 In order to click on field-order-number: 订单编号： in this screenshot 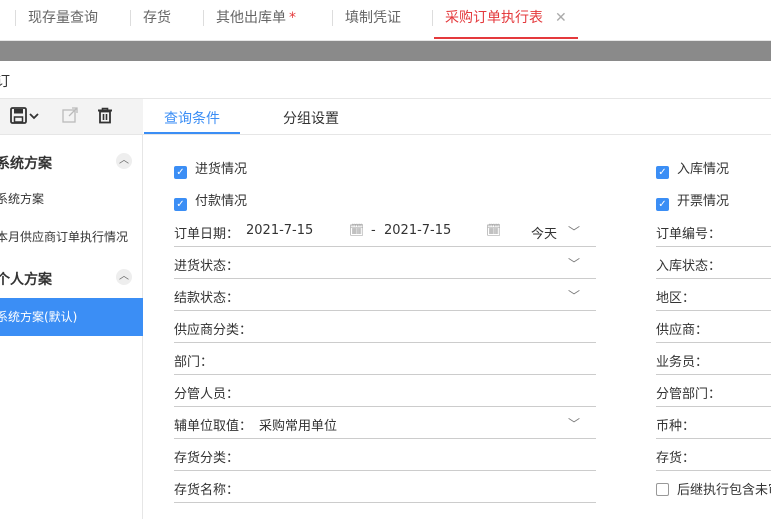, I will do `click(713, 231)`.